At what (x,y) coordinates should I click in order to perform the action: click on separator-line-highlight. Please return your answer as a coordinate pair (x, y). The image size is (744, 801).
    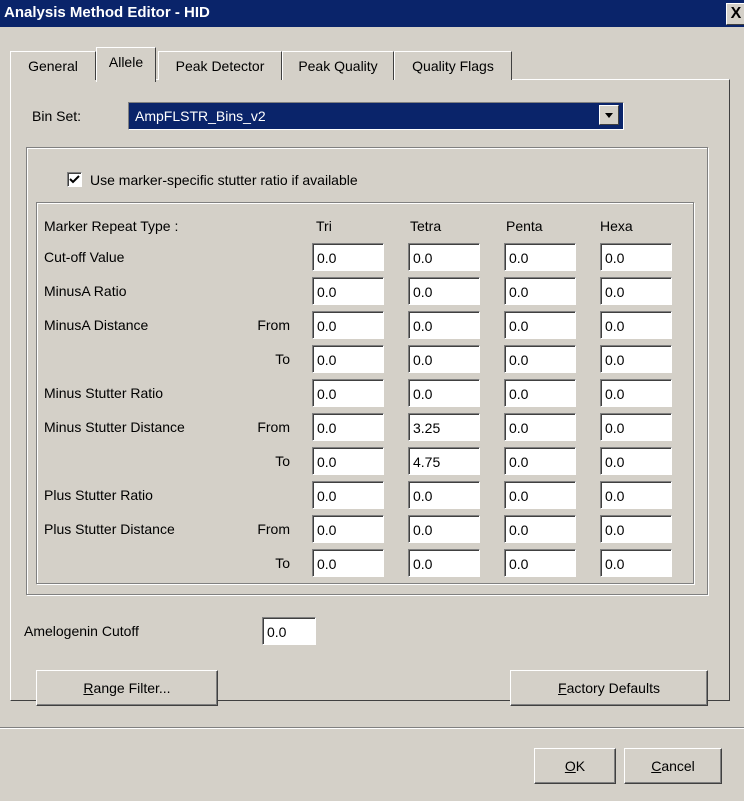
    Looking at the image, I should click on (372, 728).